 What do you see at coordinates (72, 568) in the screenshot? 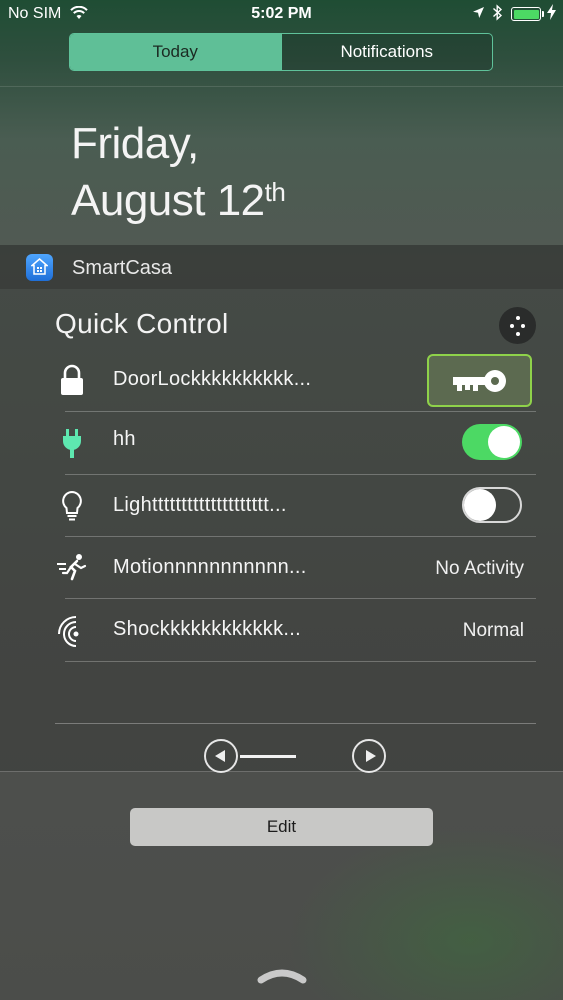
I see `motion-icon` at bounding box center [72, 568].